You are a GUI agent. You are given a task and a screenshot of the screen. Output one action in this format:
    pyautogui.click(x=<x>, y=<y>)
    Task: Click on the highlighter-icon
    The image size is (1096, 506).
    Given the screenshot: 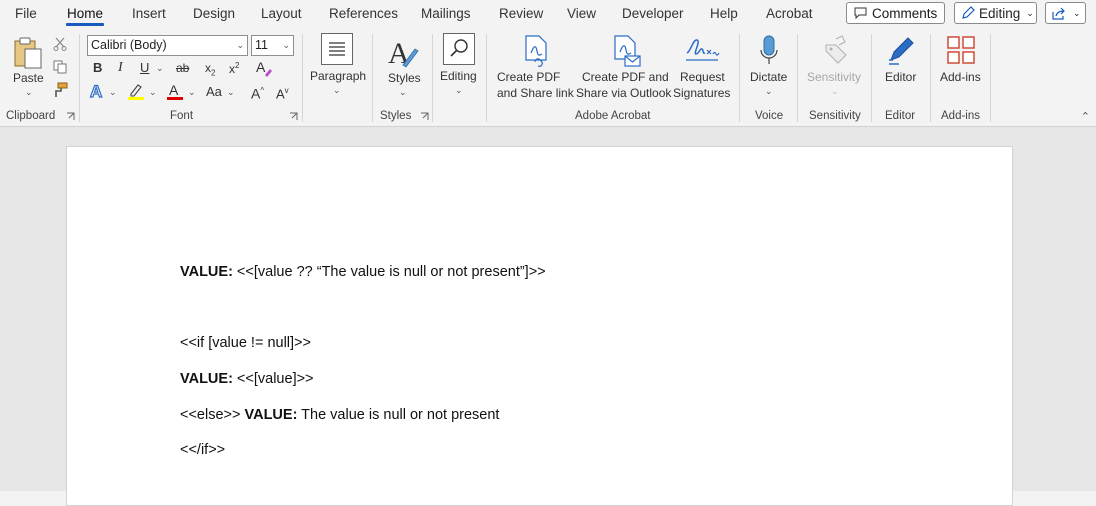 What is the action you would take?
    pyautogui.click(x=136, y=91)
    